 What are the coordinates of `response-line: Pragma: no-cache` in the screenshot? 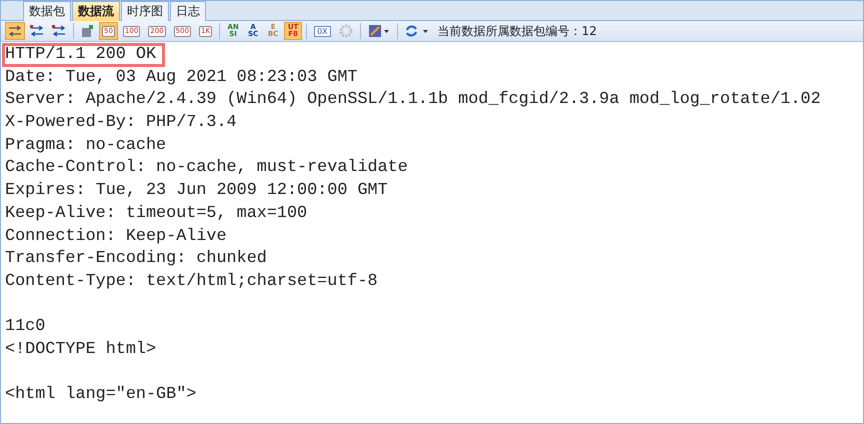 It's located at (86, 145).